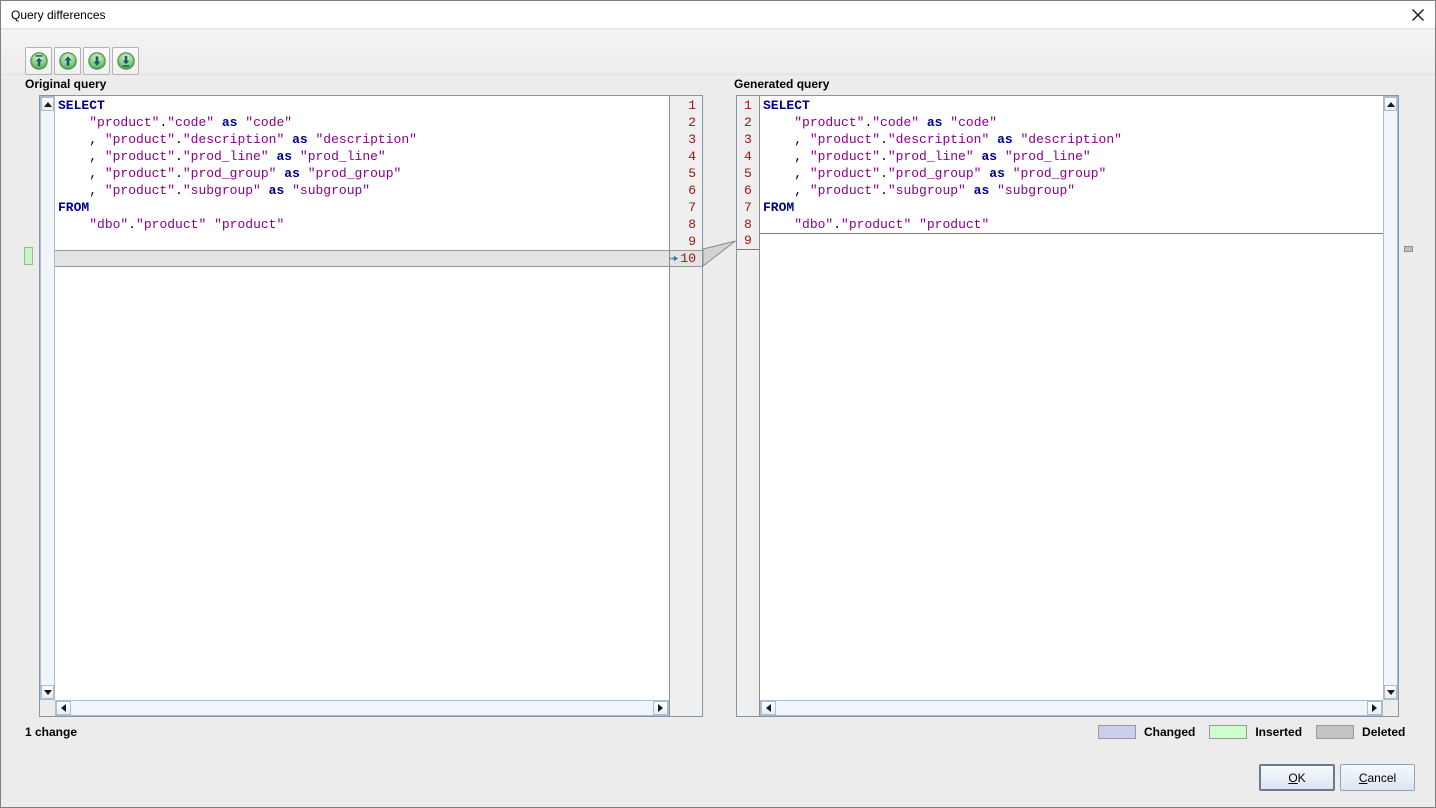  I want to click on cancel-button: Cancel, so click(1377, 777).